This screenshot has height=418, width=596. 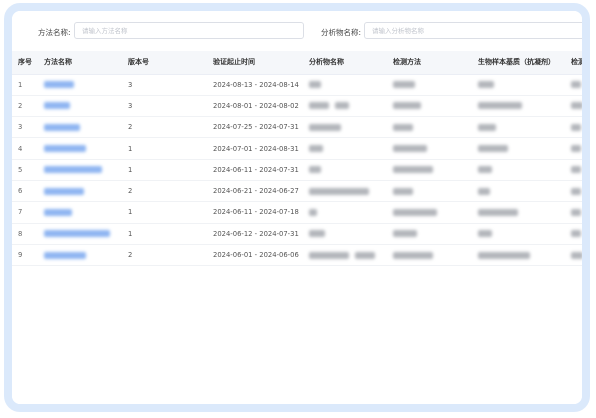 I want to click on cell-seq: 2, so click(x=25, y=106).